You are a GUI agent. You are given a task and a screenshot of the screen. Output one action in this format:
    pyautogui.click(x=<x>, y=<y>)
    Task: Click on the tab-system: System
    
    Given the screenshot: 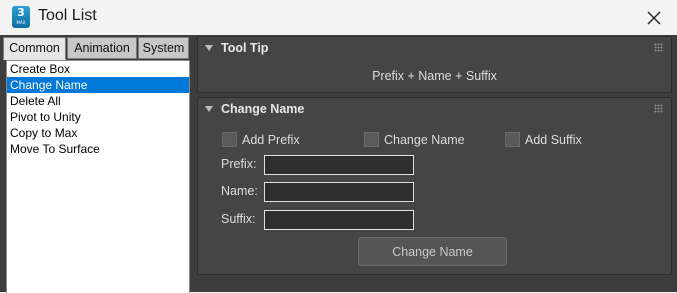 What is the action you would take?
    pyautogui.click(x=163, y=48)
    